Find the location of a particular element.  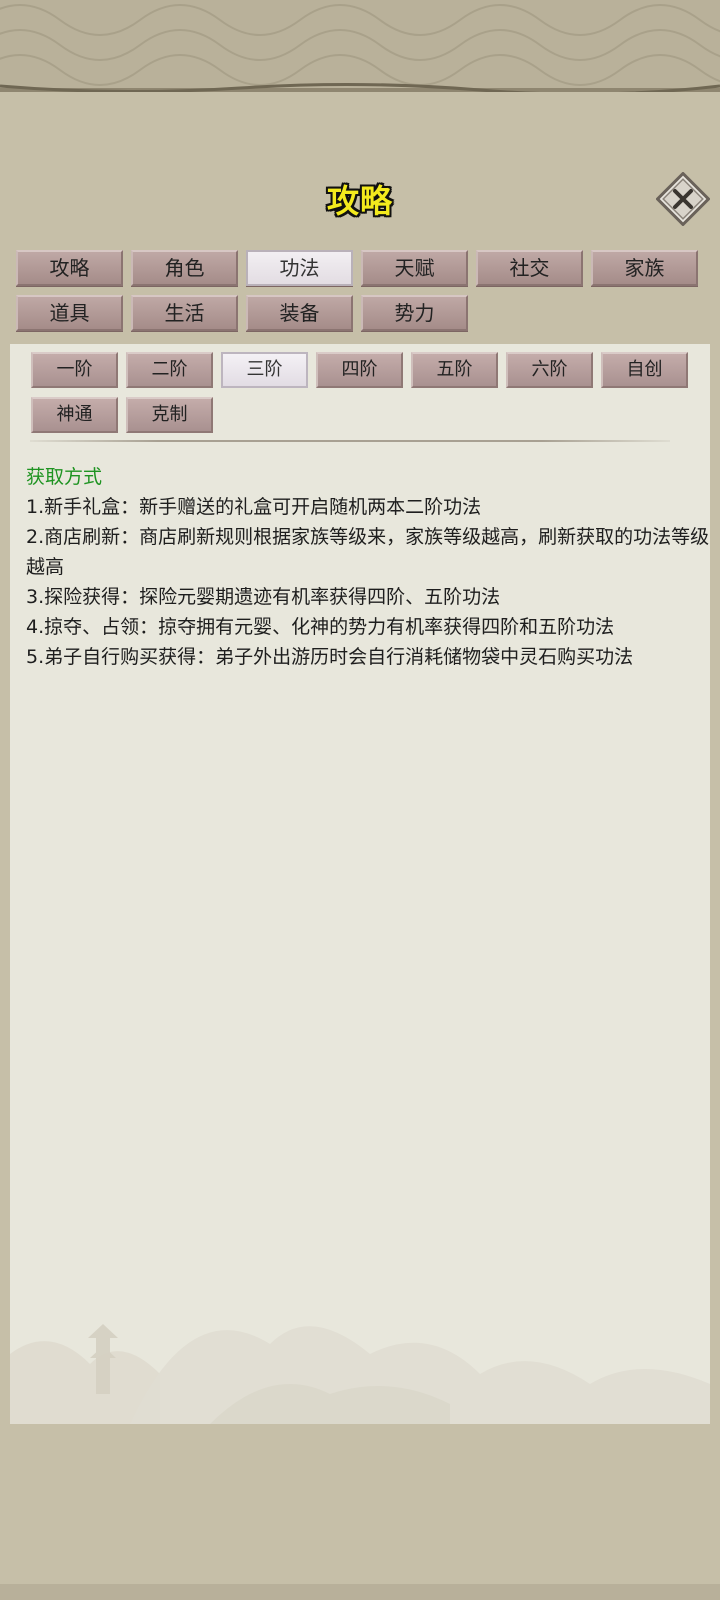

tab-family: 家族 is located at coordinates (644, 268).